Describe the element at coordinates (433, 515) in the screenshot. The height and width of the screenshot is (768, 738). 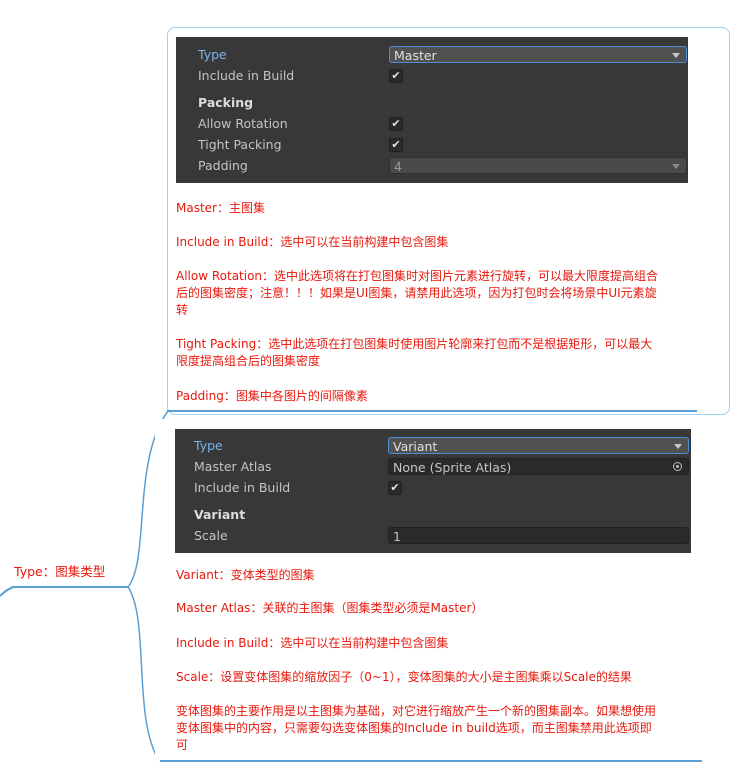
I see `variant-header-row: Variant` at that location.